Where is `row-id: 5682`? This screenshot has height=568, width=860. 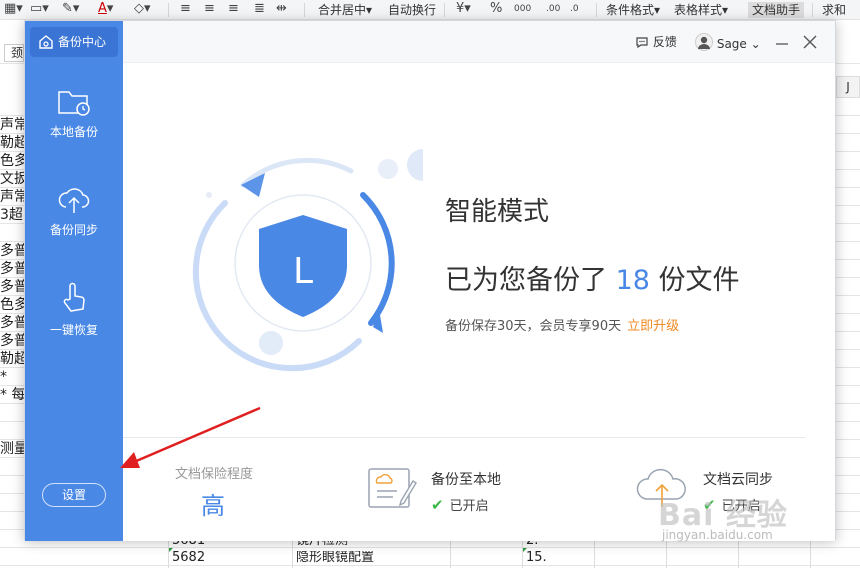
row-id: 5682 is located at coordinates (188, 558).